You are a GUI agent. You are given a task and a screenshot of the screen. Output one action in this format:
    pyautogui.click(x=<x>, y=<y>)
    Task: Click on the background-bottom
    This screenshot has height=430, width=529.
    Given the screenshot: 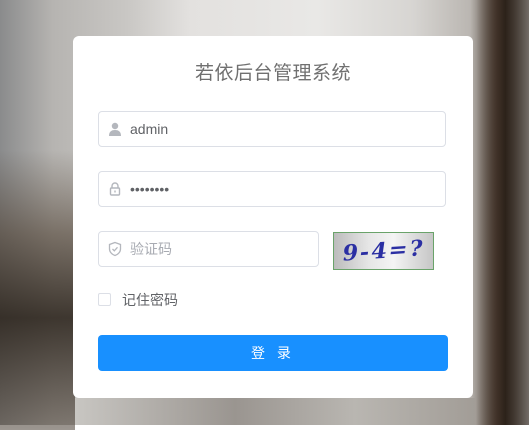 What is the action you would take?
    pyautogui.click(x=275, y=411)
    